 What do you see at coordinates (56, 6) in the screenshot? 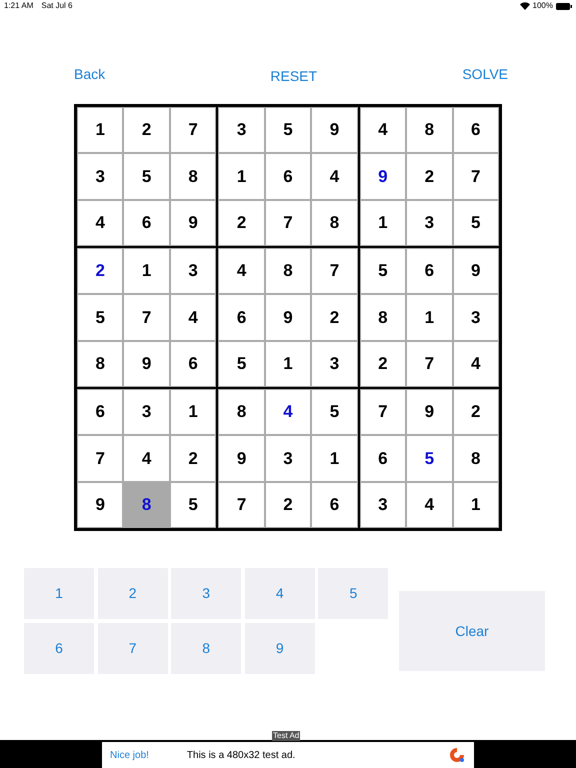
I see `status-date: Sat Jul 6` at bounding box center [56, 6].